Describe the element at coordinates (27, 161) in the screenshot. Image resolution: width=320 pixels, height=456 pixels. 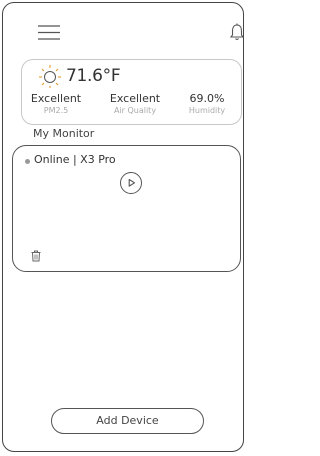
I see `status-dot-icon` at that location.